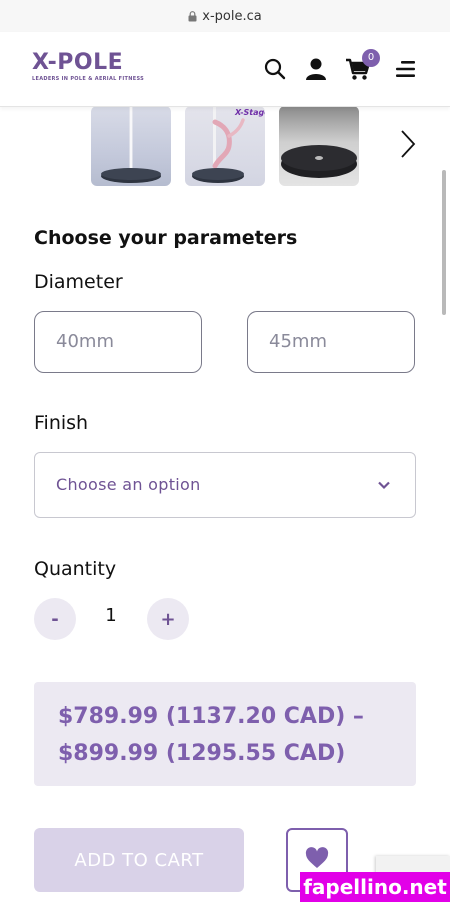 Image resolution: width=450 pixels, height=902 pixels. I want to click on account-icon, so click(316, 69).